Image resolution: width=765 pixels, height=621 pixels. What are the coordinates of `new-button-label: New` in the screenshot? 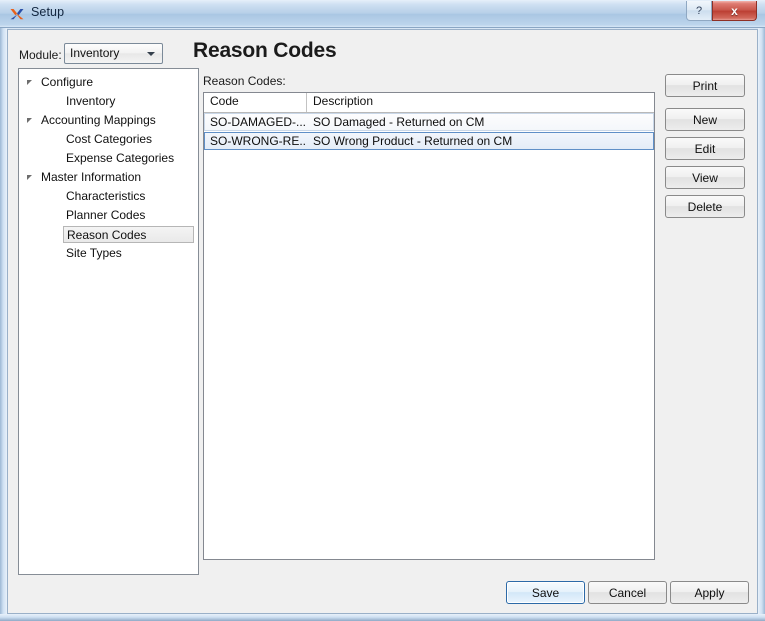 It's located at (704, 119).